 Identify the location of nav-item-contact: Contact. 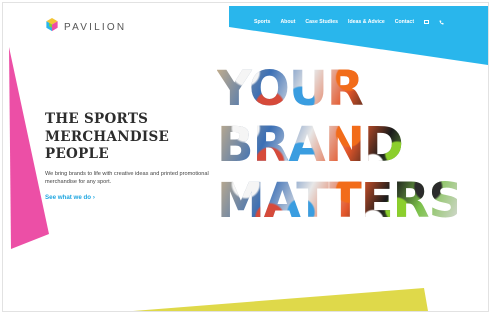
(404, 22).